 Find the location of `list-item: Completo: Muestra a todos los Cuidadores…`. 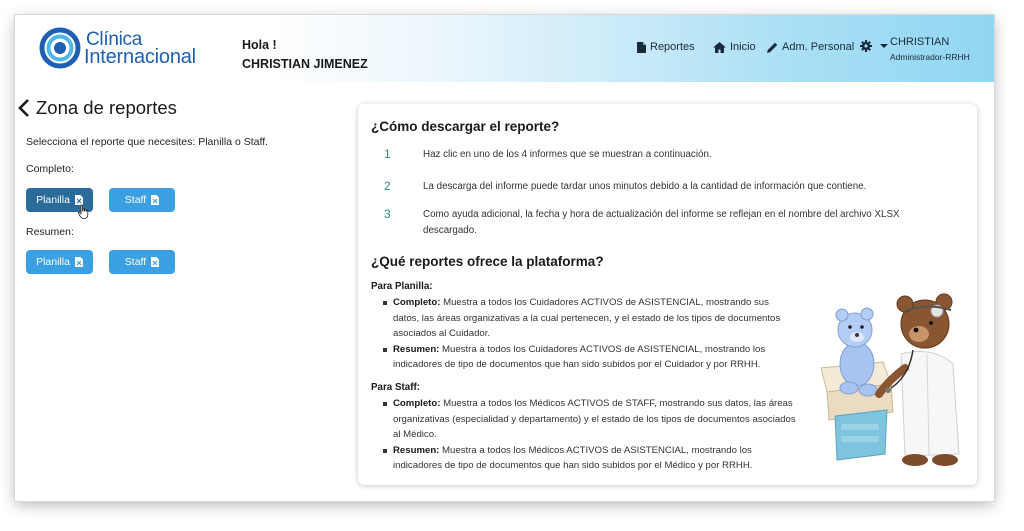

list-item: Completo: Muestra a todos los Cuidadores… is located at coordinates (589, 318).